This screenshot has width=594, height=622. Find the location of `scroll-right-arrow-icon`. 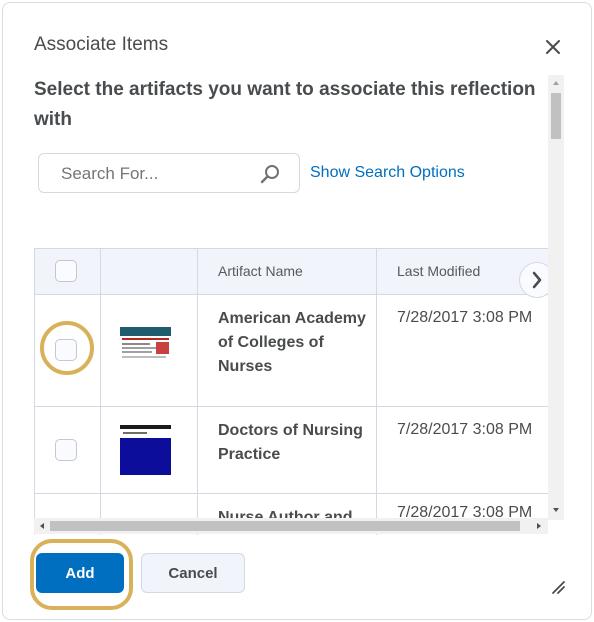

scroll-right-arrow-icon is located at coordinates (539, 526).